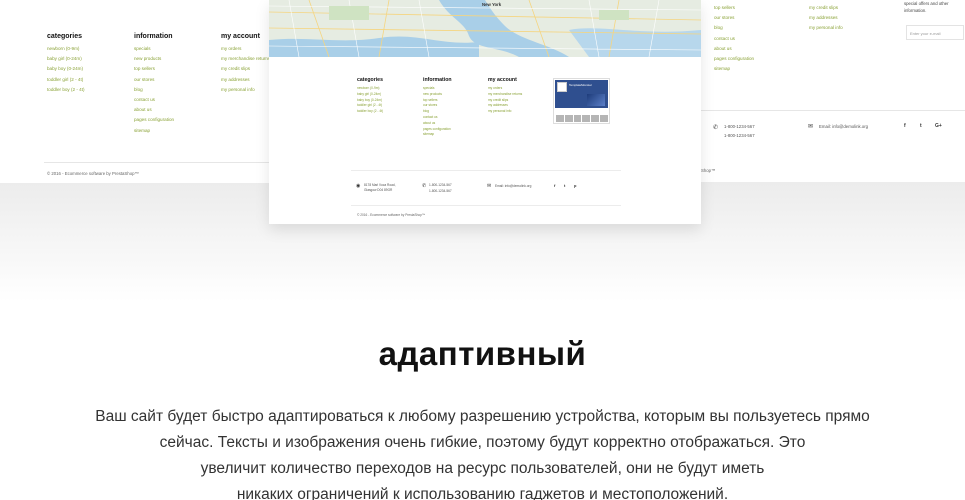 This screenshot has height=500, width=965. I want to click on facebook-page-name: TemplateMonster, so click(581, 85).